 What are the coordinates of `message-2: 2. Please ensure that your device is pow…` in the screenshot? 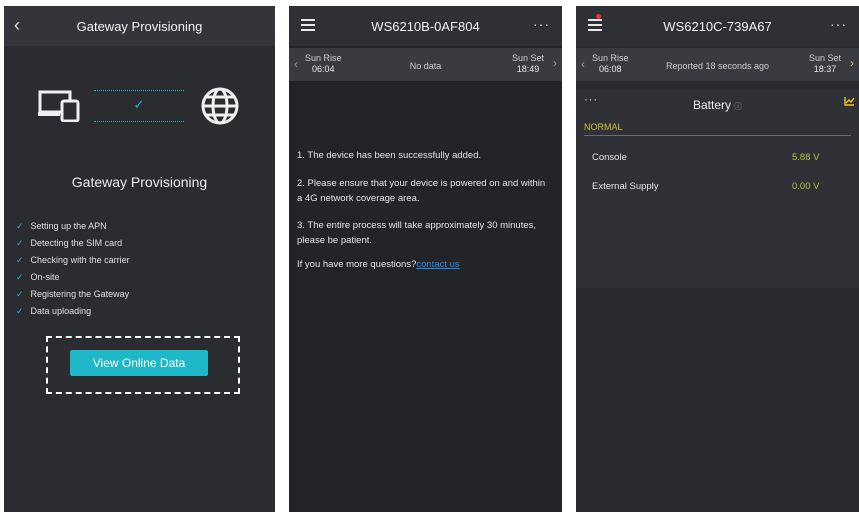 It's located at (421, 191).